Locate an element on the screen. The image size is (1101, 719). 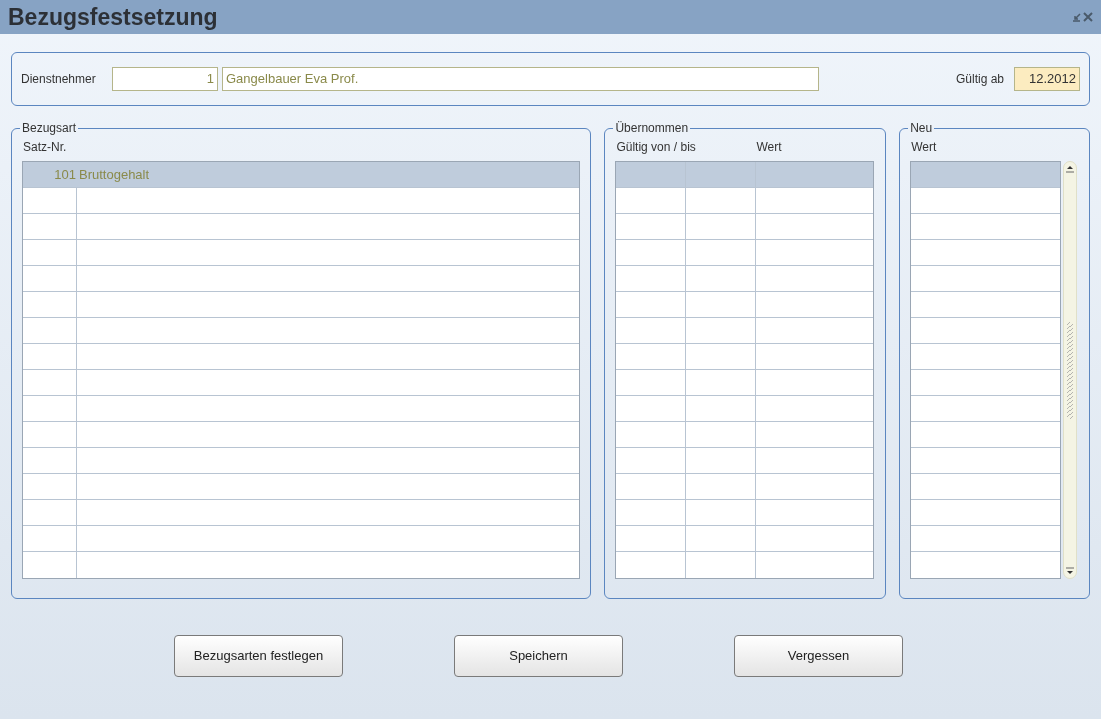
action-button: Bezugsarten festlegen is located at coordinates (258, 656).